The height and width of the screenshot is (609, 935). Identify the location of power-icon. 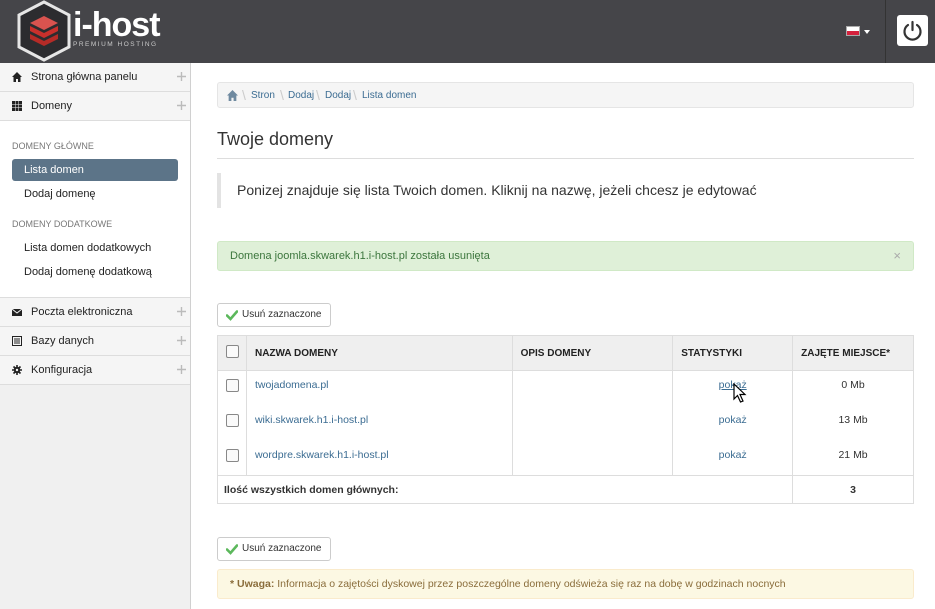
(912, 30).